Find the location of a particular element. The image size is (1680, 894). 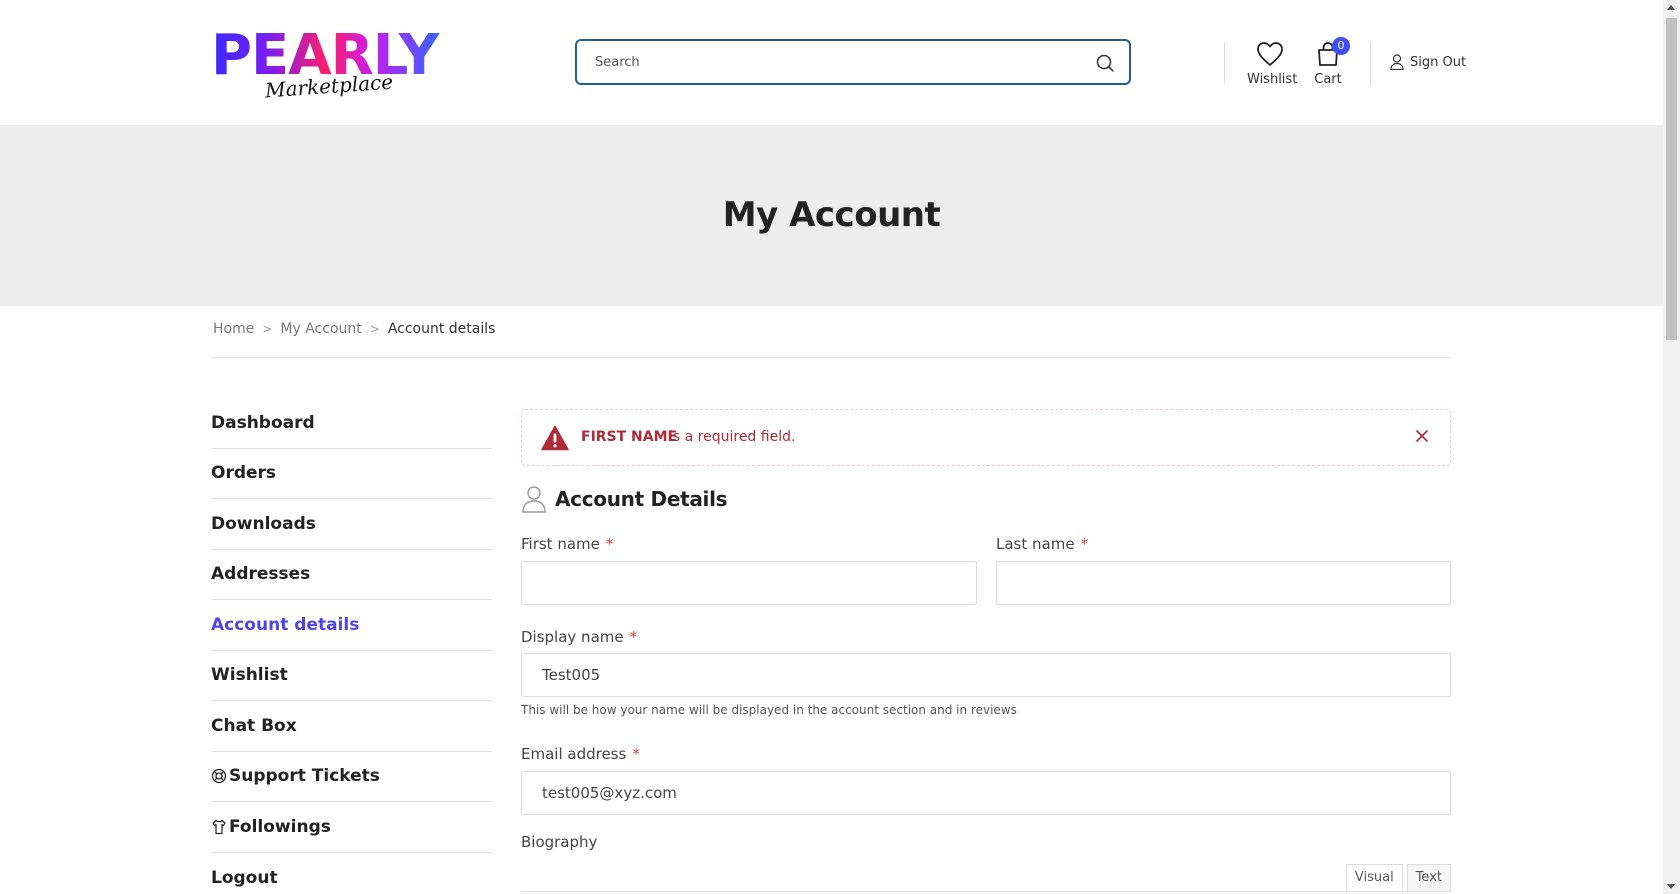

shirt-icon is located at coordinates (219, 826).